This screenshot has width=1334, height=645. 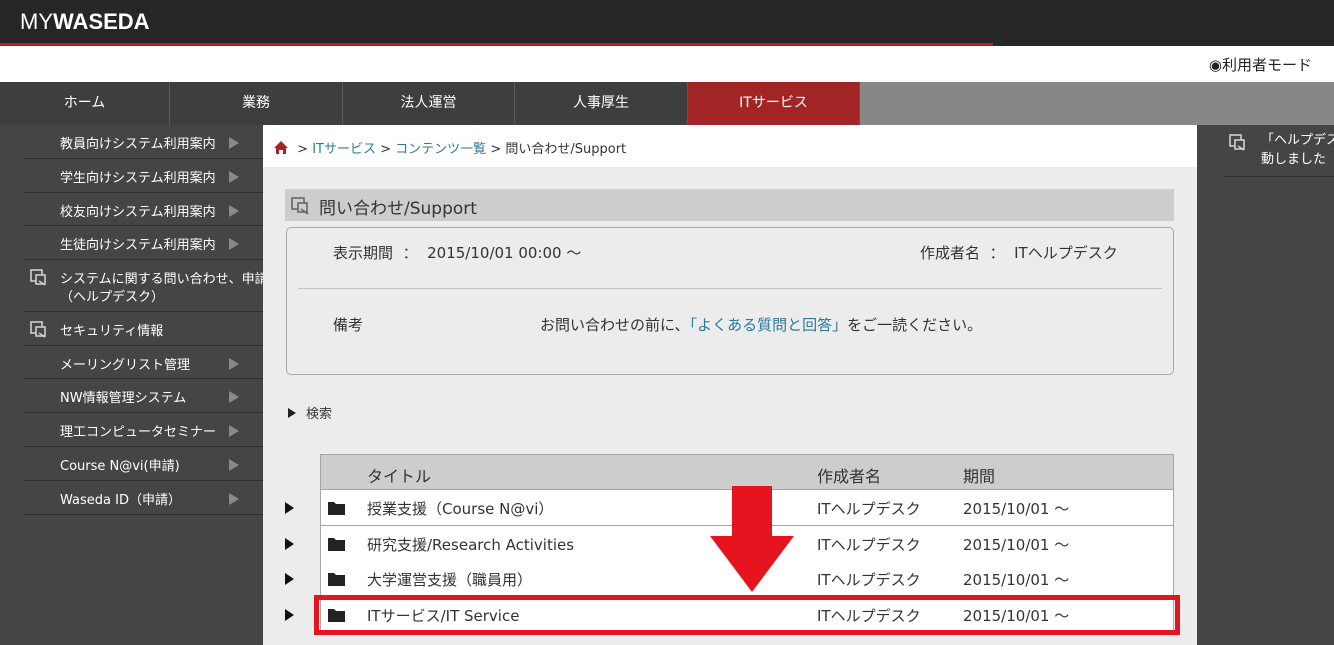 I want to click on author-value: ITヘルプデスク, so click(x=1066, y=253).